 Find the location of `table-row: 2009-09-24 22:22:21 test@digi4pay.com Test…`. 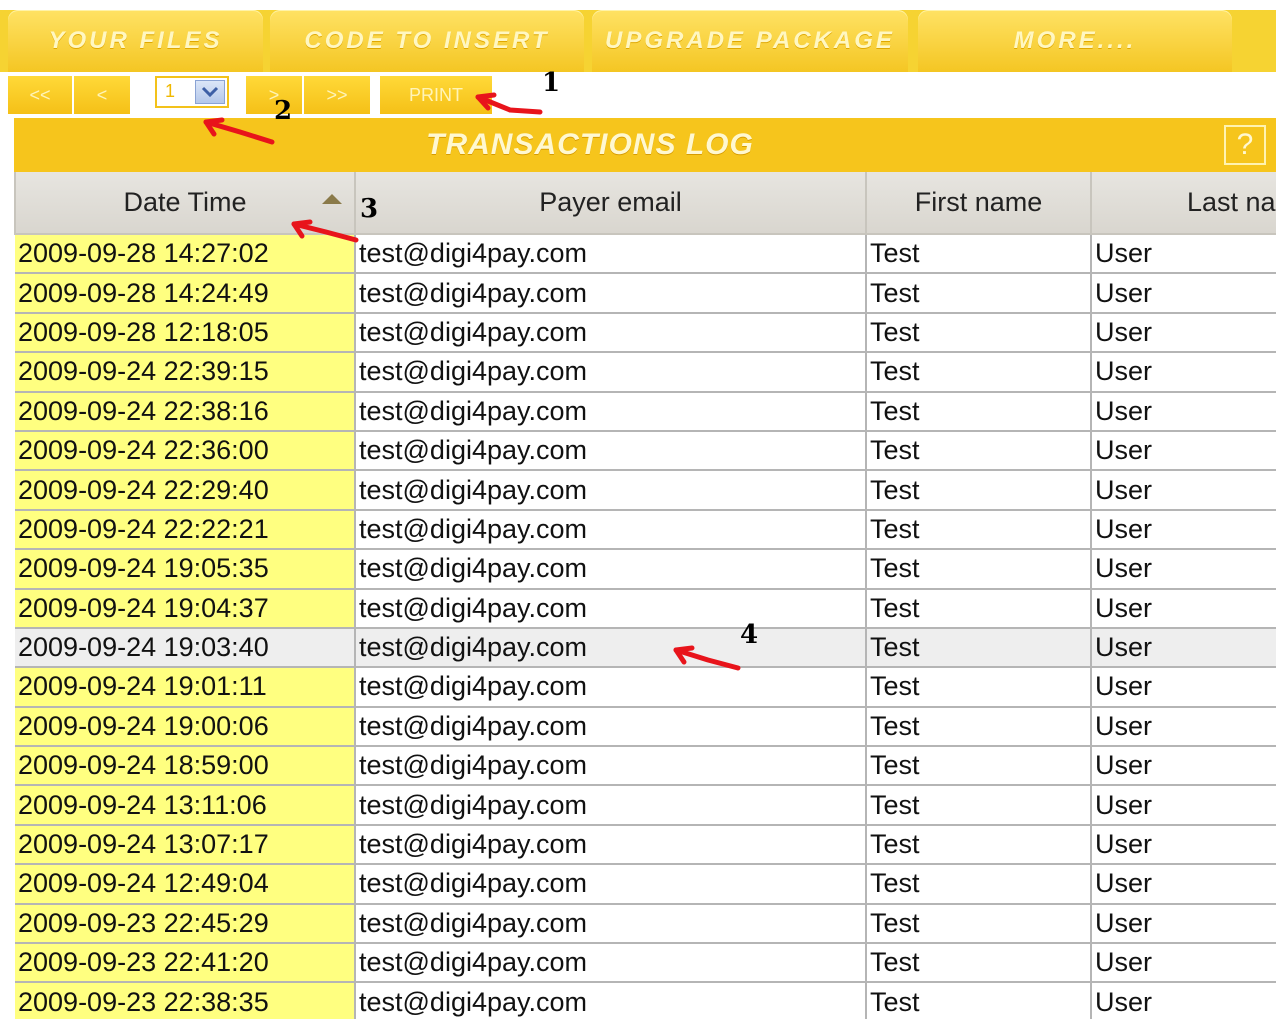

table-row: 2009-09-24 22:22:21 test@digi4pay.com Test… is located at coordinates (645, 530).